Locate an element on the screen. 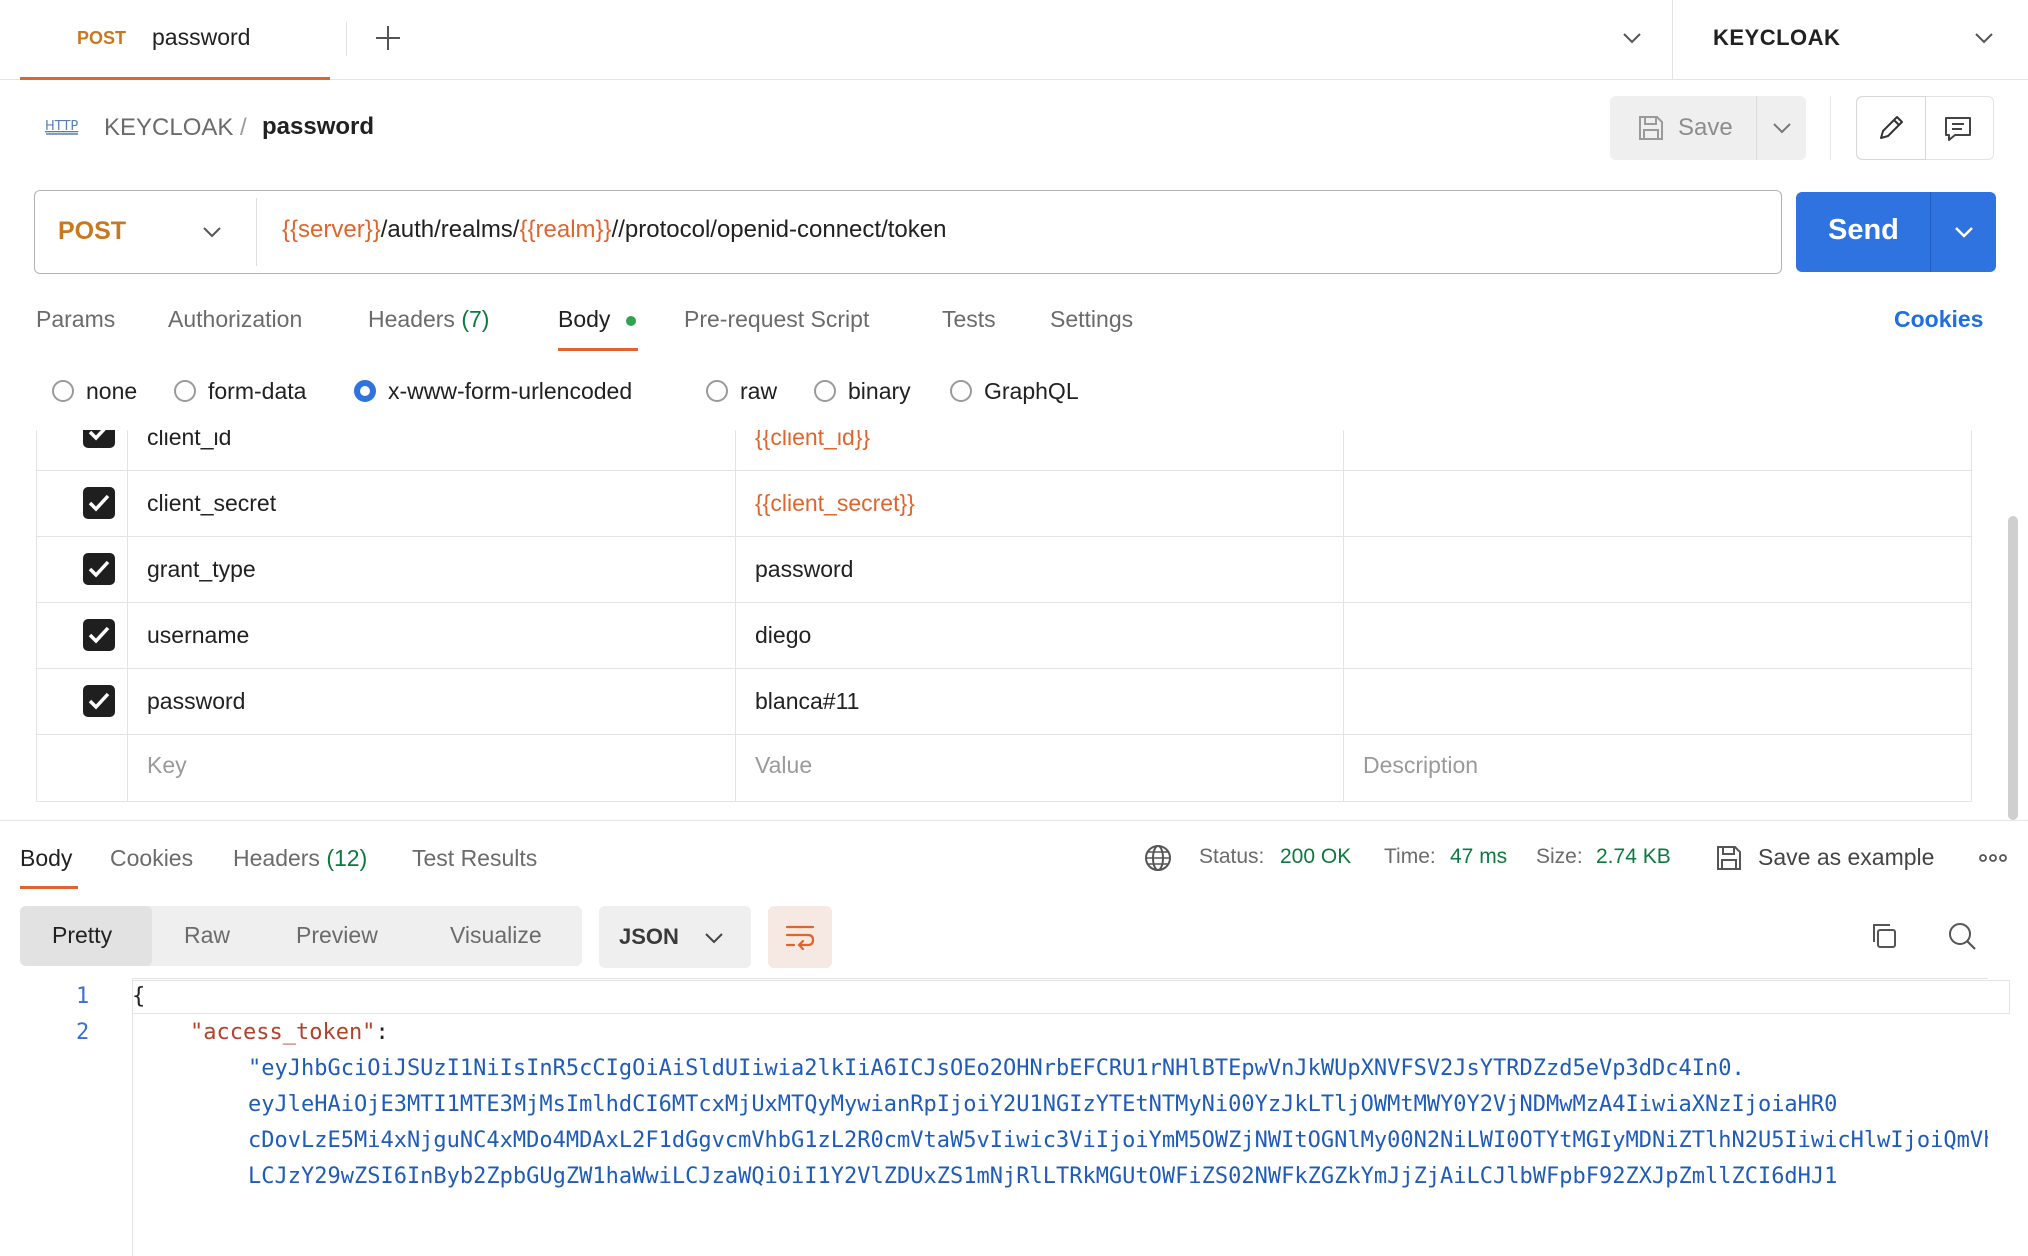  http-request-icon: HTTP is located at coordinates (62, 127).